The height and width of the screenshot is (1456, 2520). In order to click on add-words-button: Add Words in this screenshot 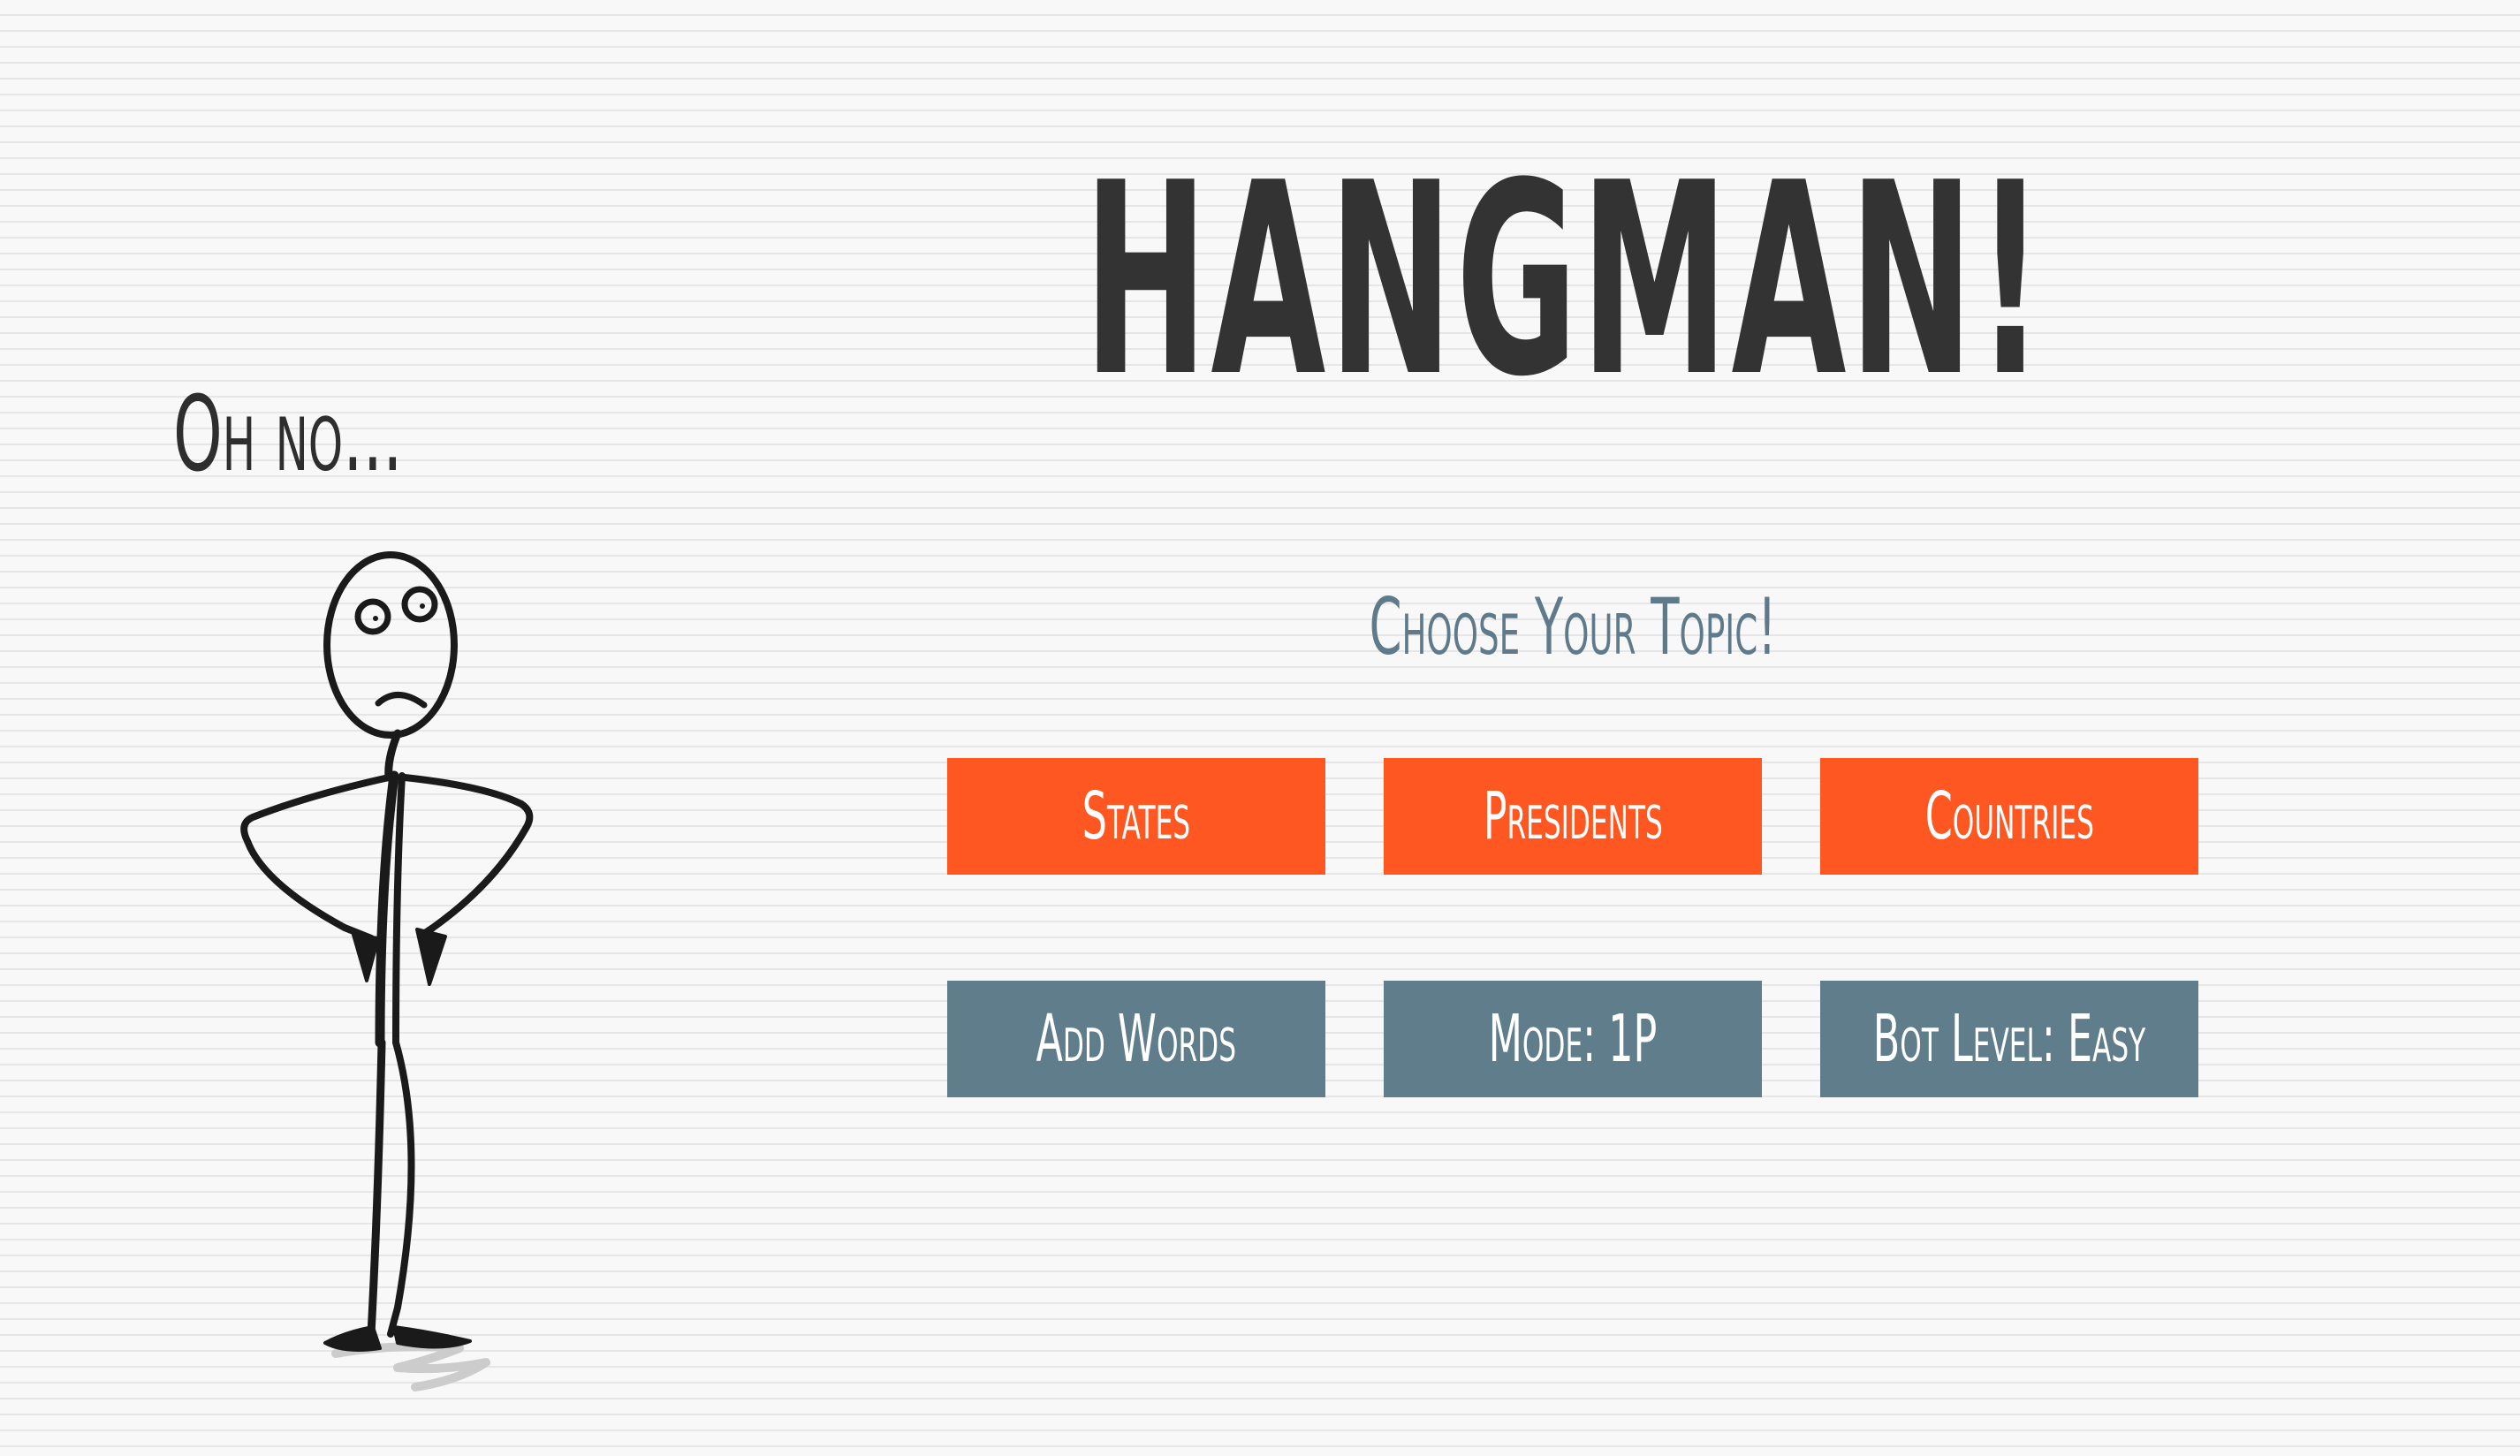, I will do `click(1136, 1039)`.